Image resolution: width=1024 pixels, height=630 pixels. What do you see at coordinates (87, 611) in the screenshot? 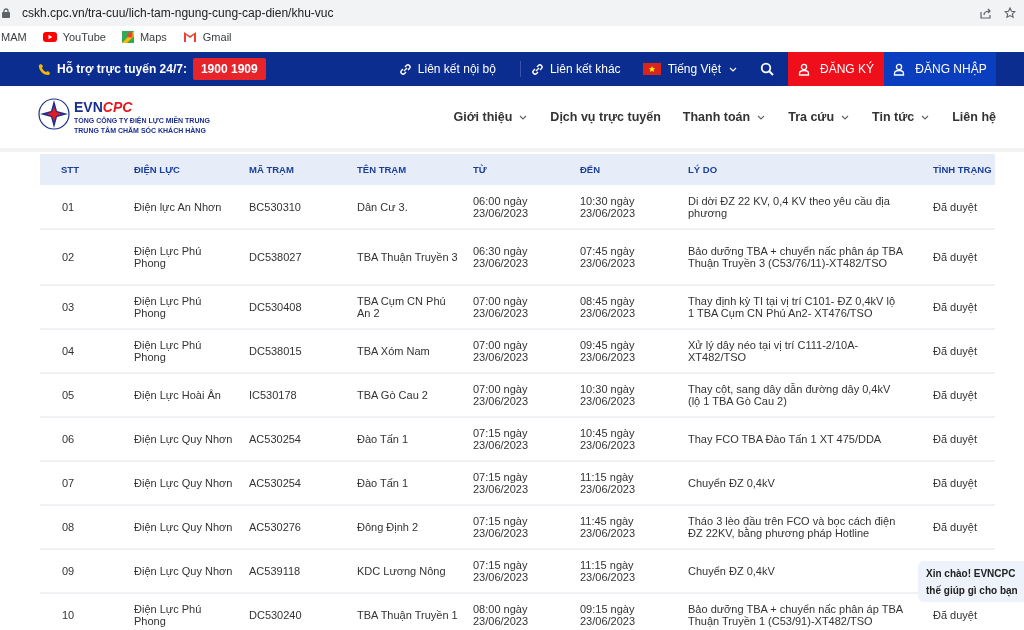
I see `table-cell: 10` at bounding box center [87, 611].